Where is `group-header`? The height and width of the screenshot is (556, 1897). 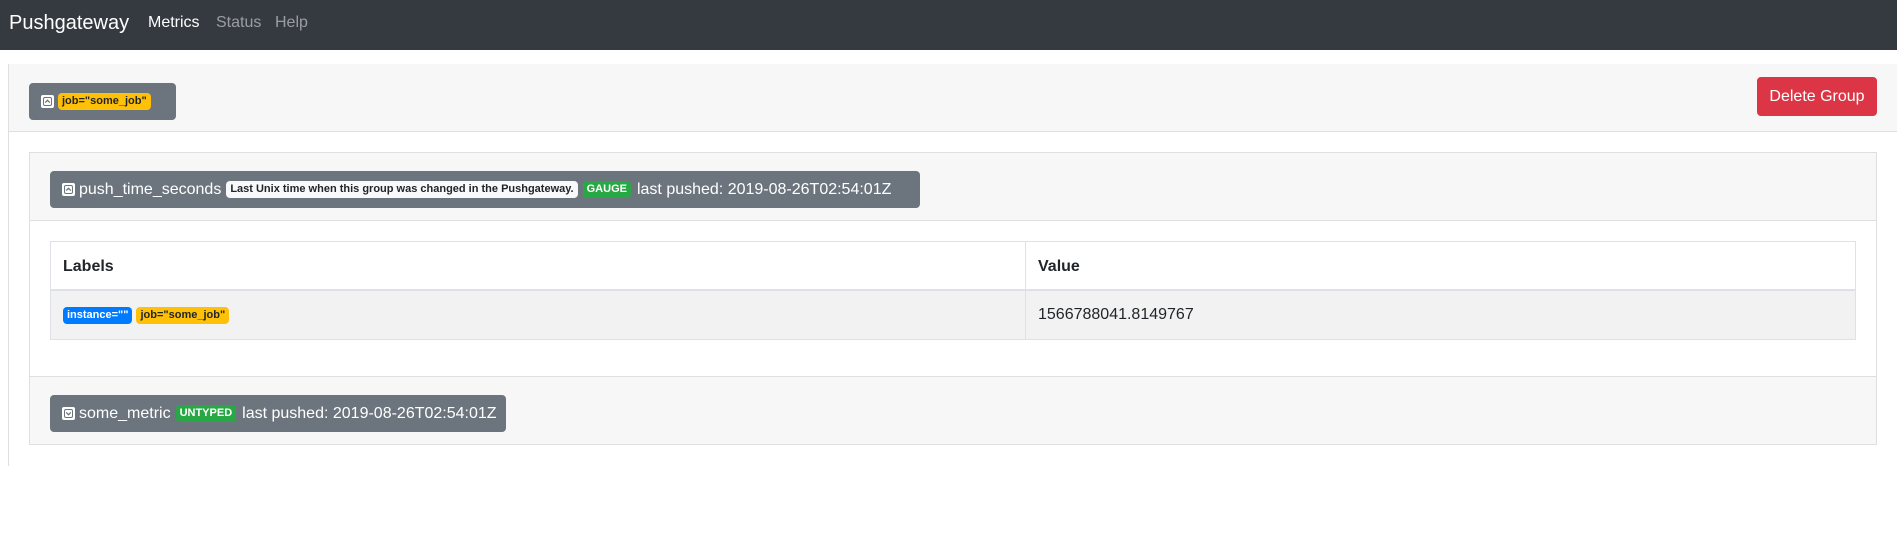
group-header is located at coordinates (953, 98).